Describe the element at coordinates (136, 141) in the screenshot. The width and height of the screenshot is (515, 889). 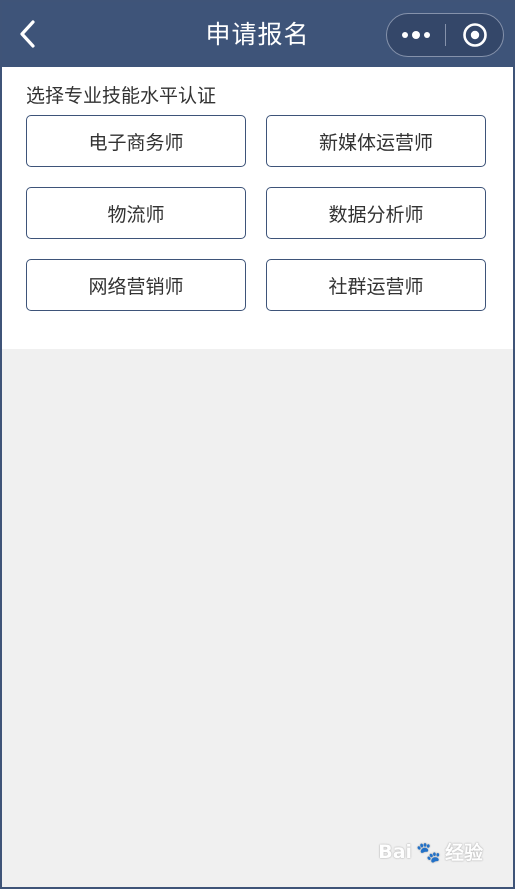
I see `option-ecommerce: 电子商务师` at that location.